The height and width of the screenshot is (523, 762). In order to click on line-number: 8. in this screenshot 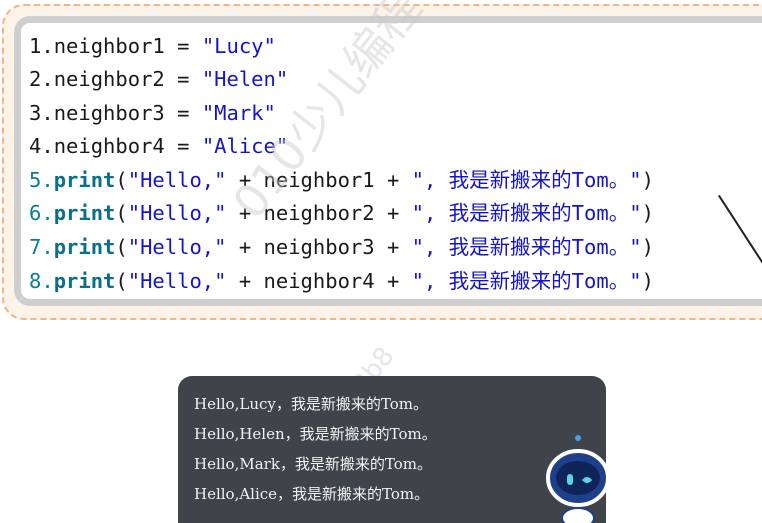, I will do `click(41, 281)`.